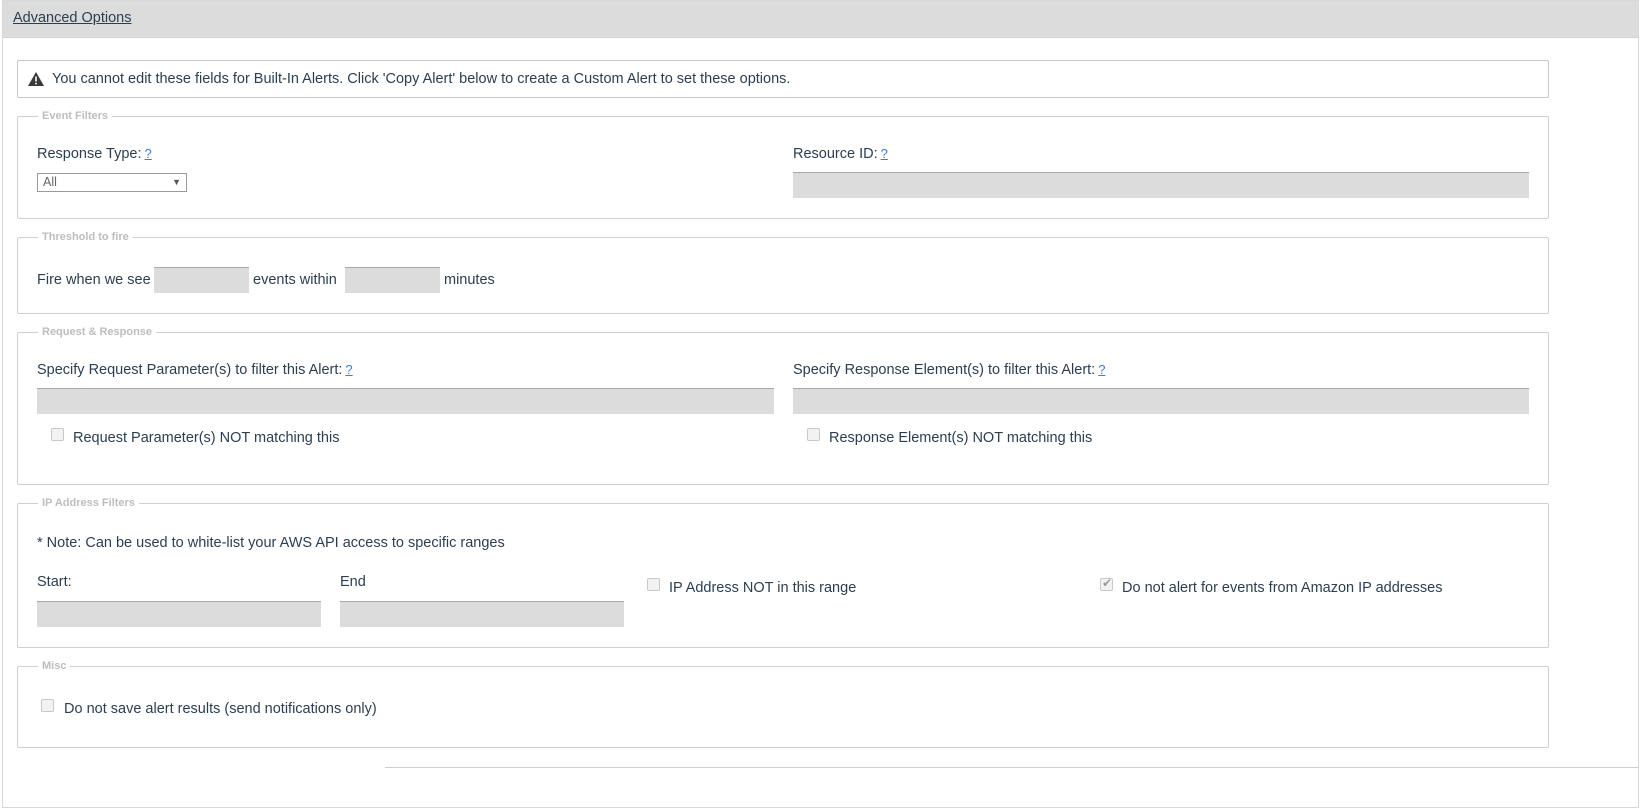  Describe the element at coordinates (1161, 401) in the screenshot. I see `response-element-input` at that location.